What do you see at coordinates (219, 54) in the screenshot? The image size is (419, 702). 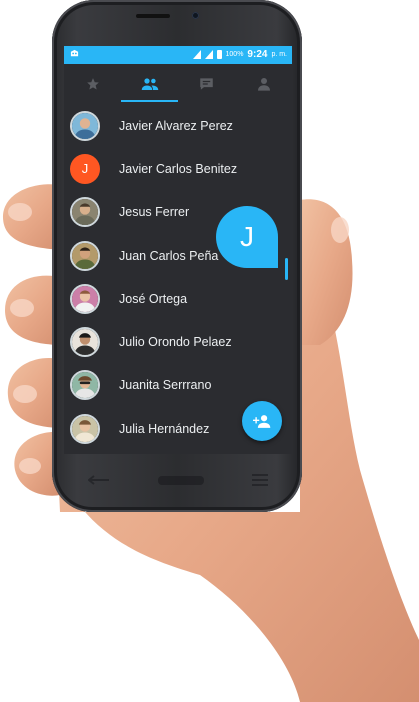 I see `battery-icon` at bounding box center [219, 54].